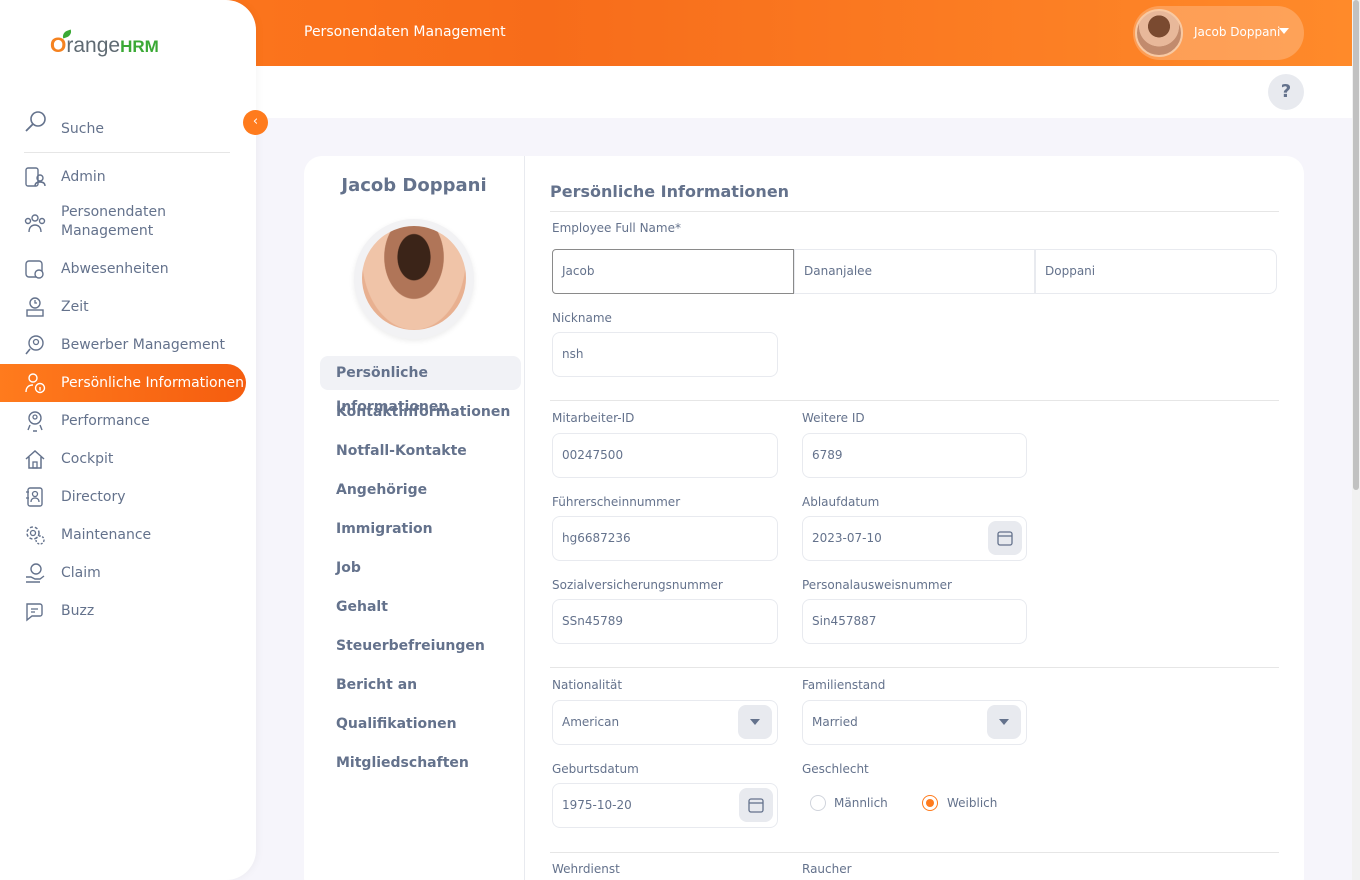 This screenshot has width=1360, height=880. I want to click on sidebar-item-recruitment: Bewerber Management, so click(123, 345).